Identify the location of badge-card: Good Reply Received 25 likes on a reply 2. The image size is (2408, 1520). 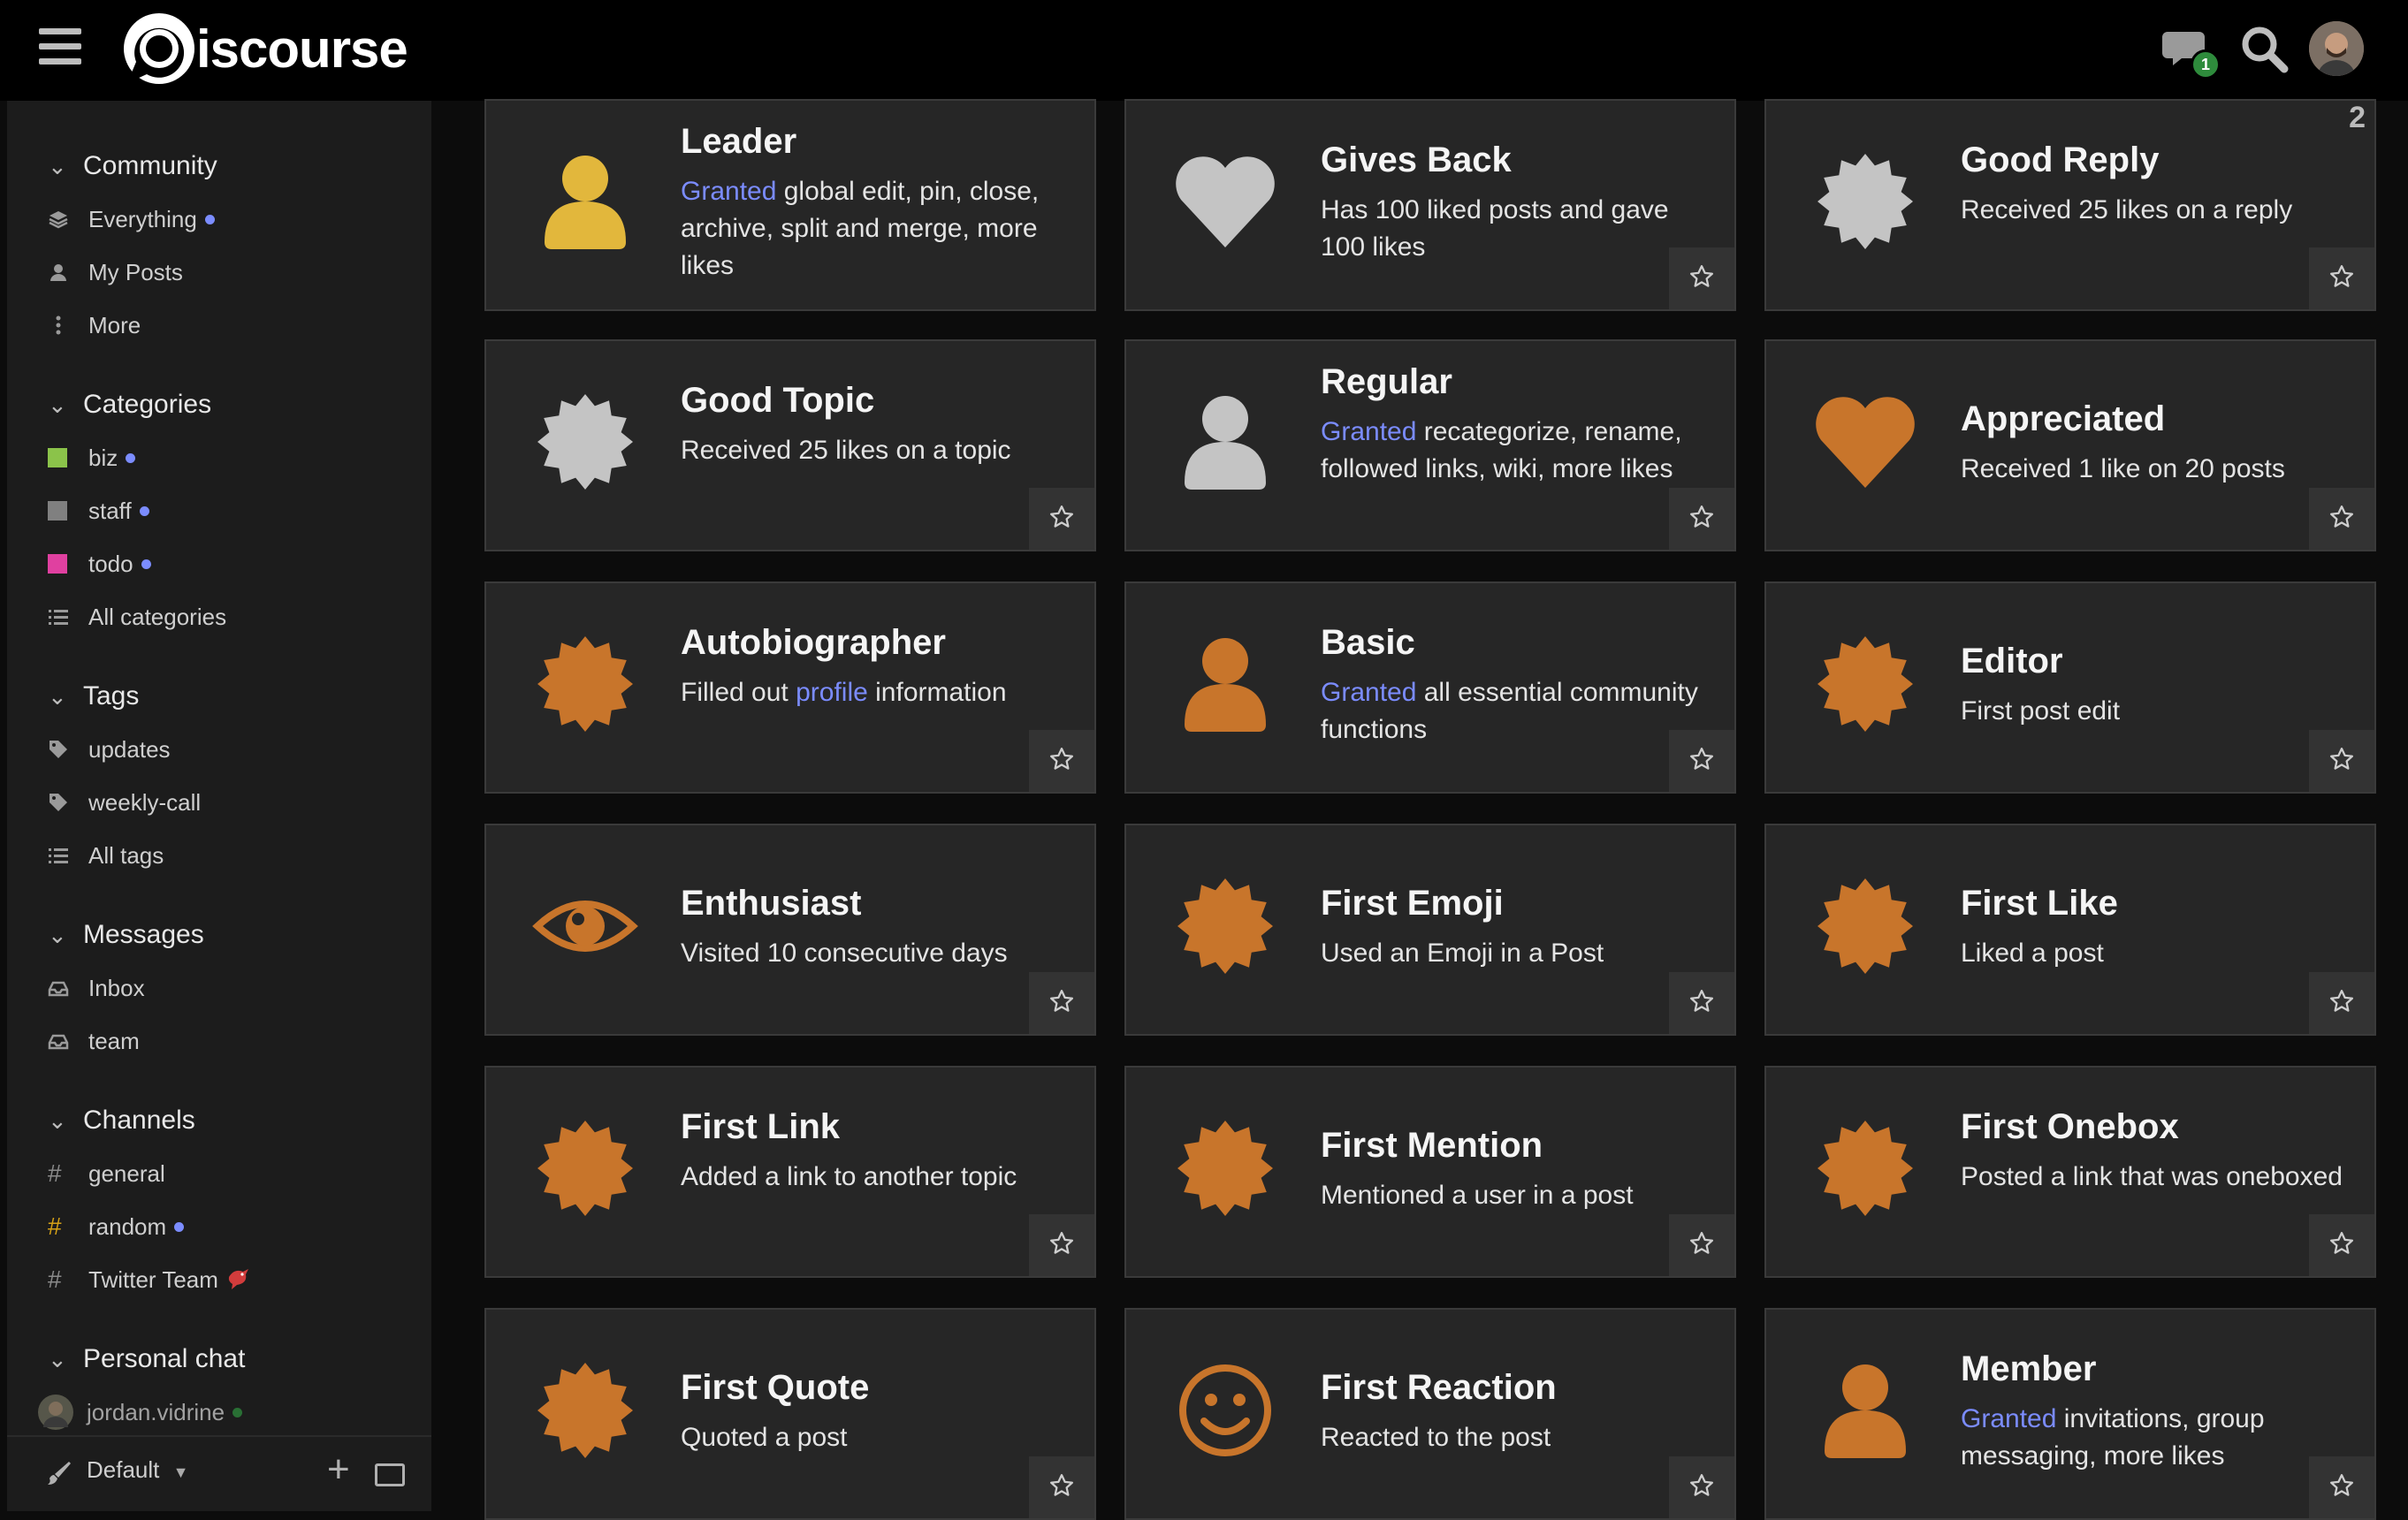
(2070, 205).